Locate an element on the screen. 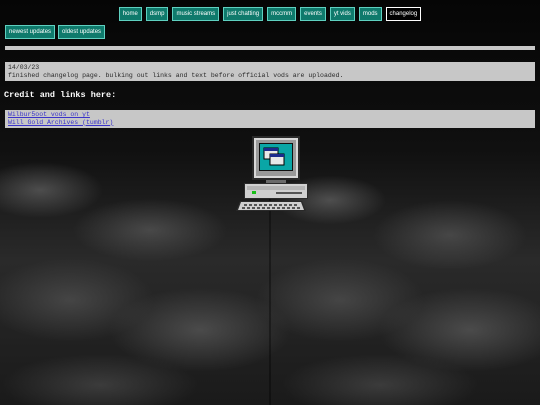 This screenshot has height=405, width=540. nav-home: home is located at coordinates (130, 14).